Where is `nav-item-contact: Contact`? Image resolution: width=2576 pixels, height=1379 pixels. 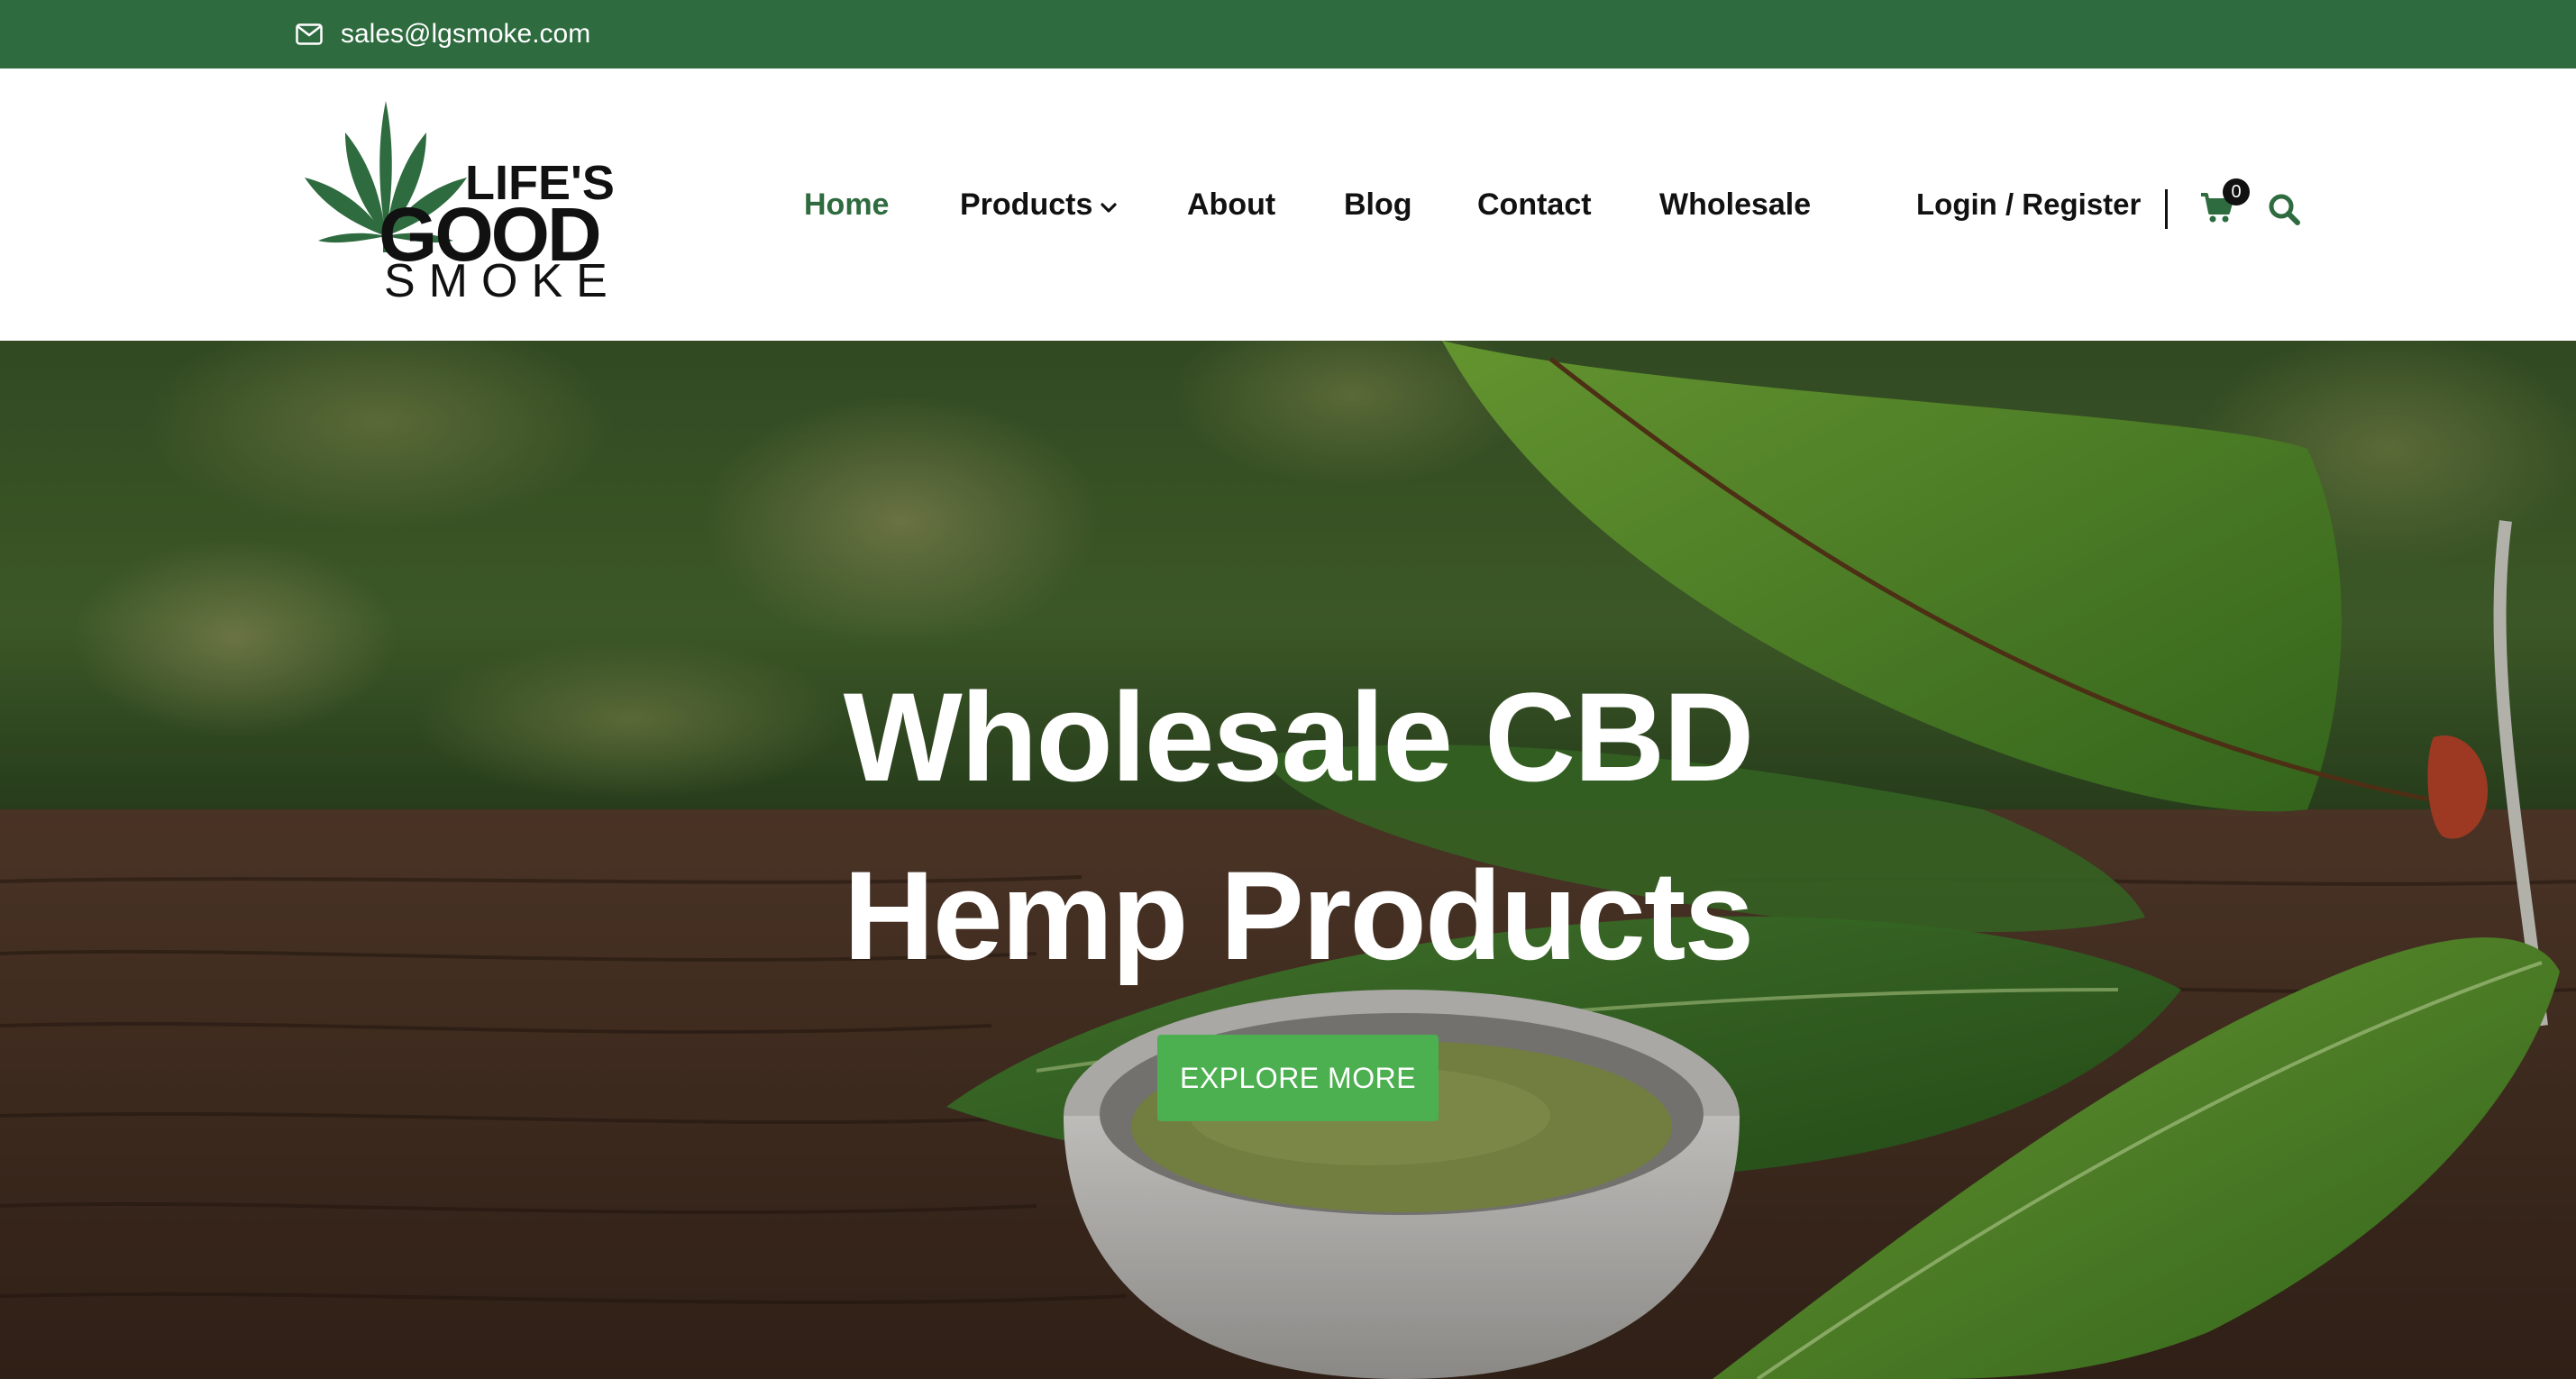 nav-item-contact: Contact is located at coordinates (1534, 205).